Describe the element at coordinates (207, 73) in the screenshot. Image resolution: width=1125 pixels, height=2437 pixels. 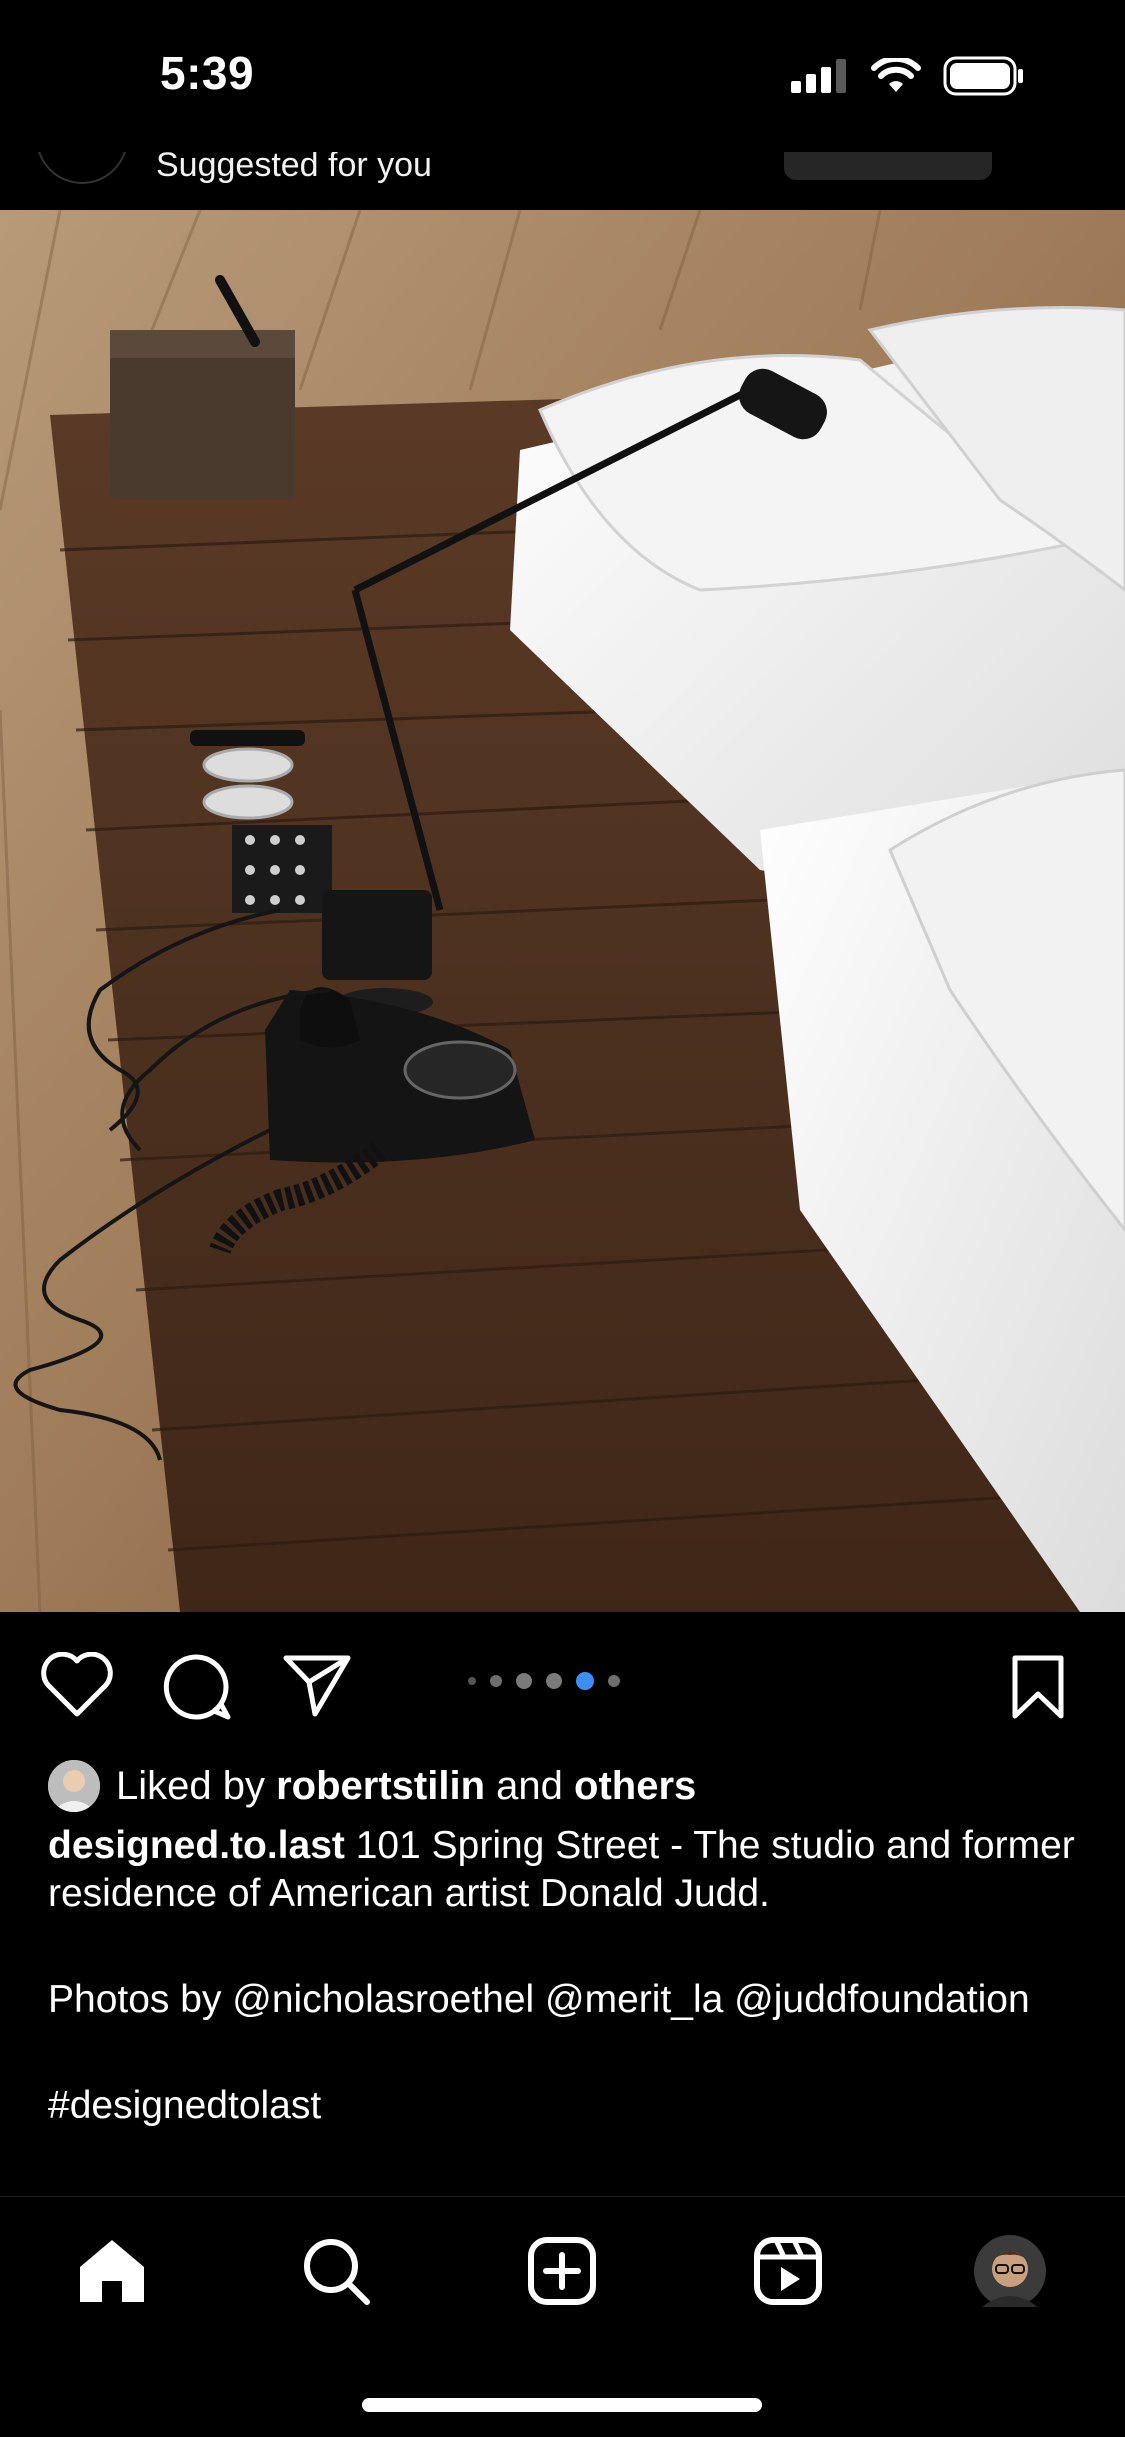
I see `status-time: 5:39` at that location.